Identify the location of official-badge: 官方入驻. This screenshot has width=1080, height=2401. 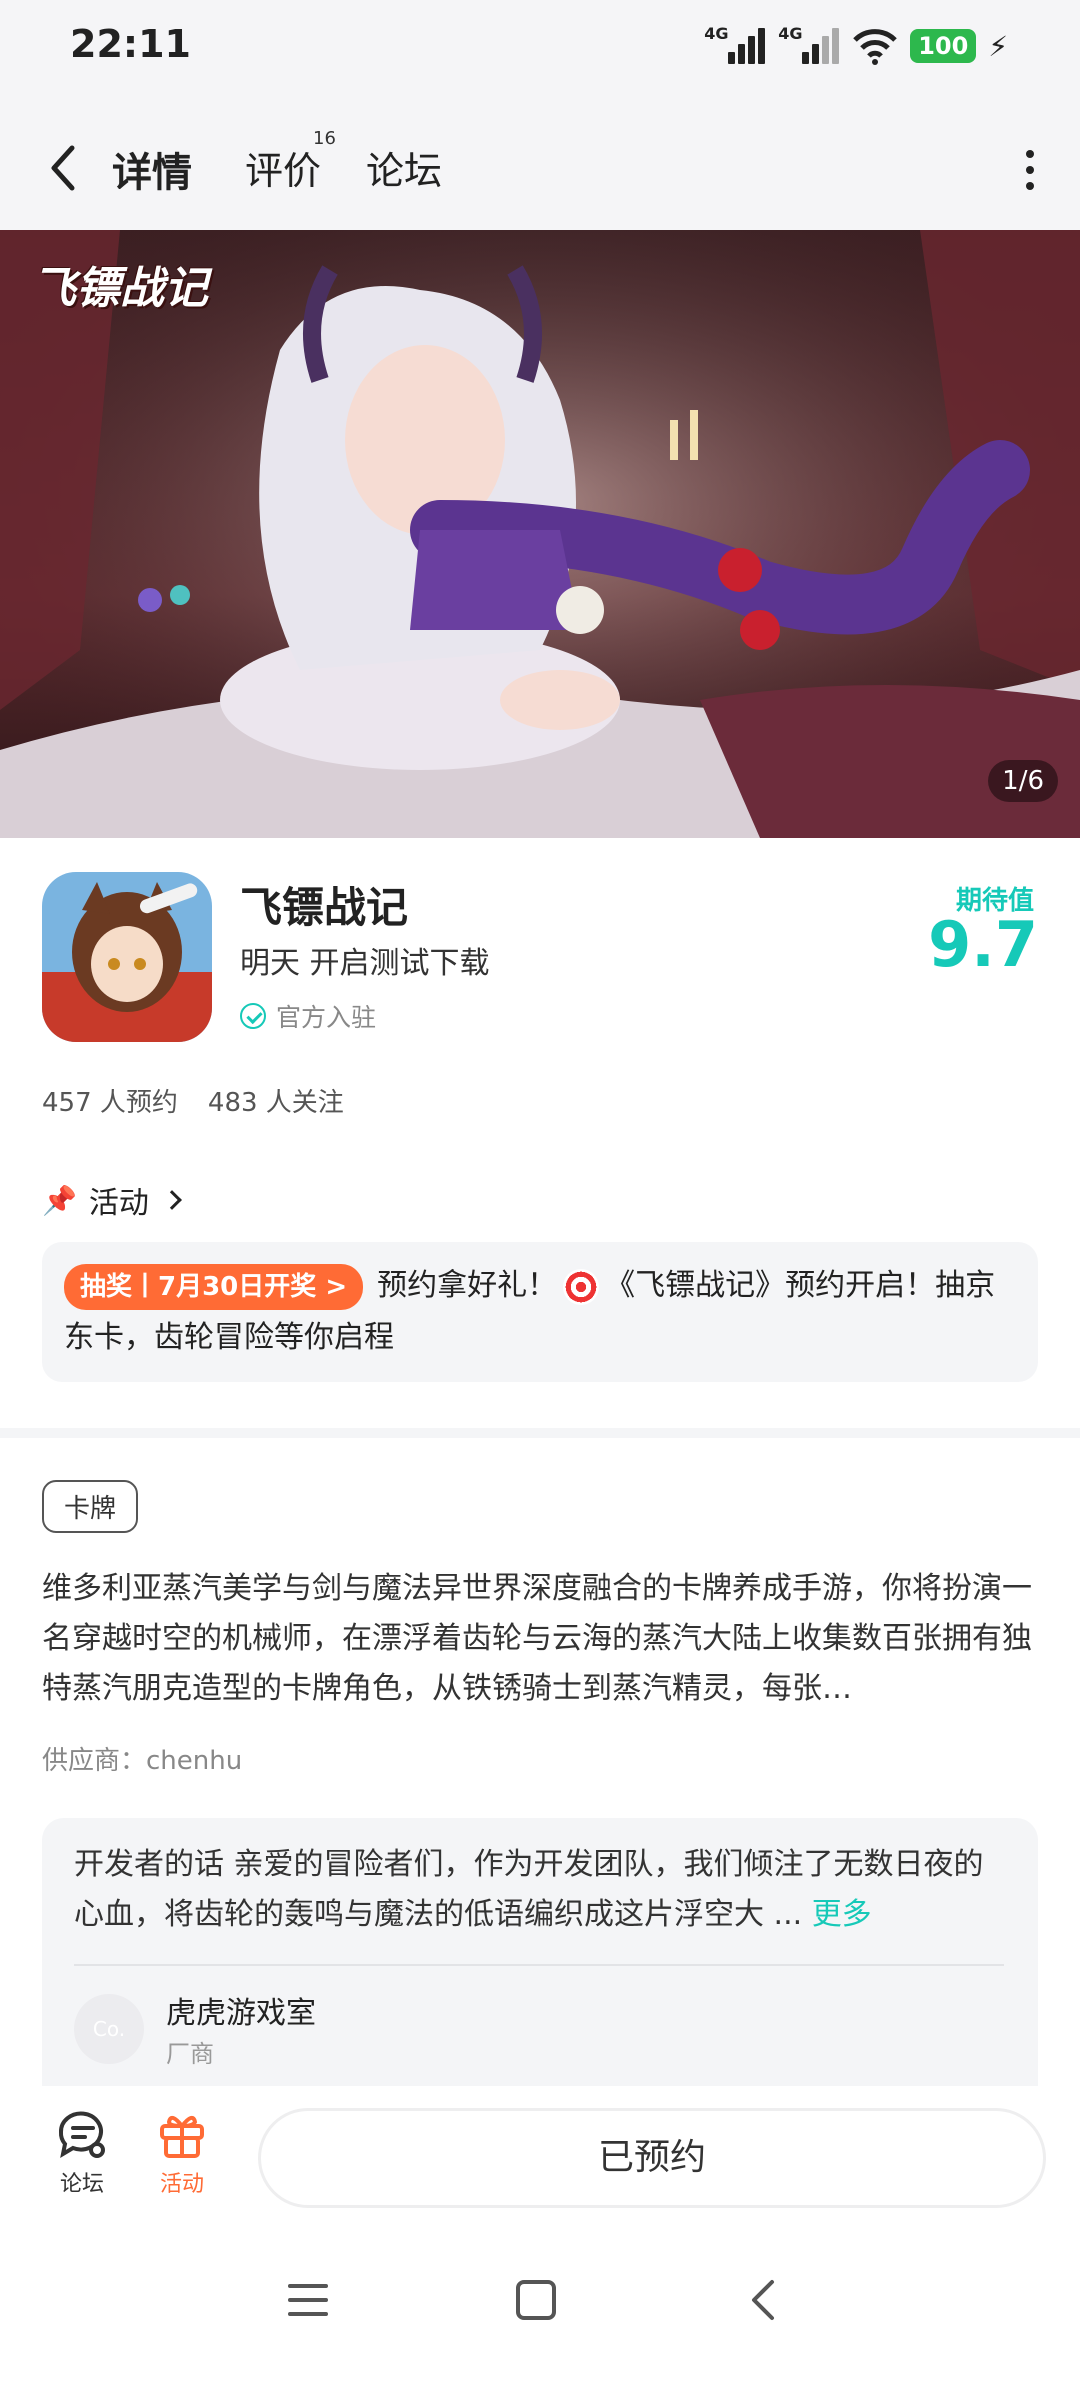
(308, 1016).